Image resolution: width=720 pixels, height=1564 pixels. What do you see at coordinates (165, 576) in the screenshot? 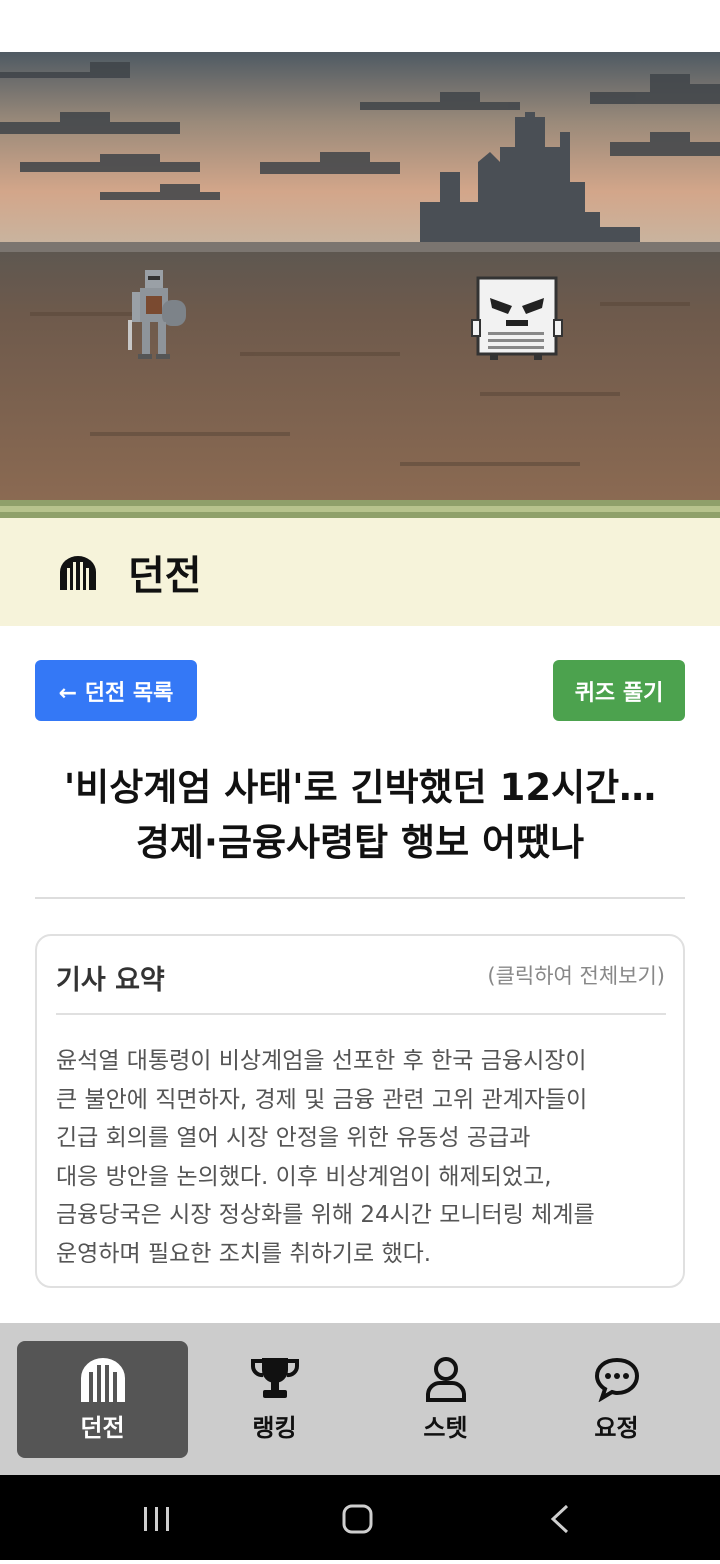
I see `page-title: 던전` at bounding box center [165, 576].